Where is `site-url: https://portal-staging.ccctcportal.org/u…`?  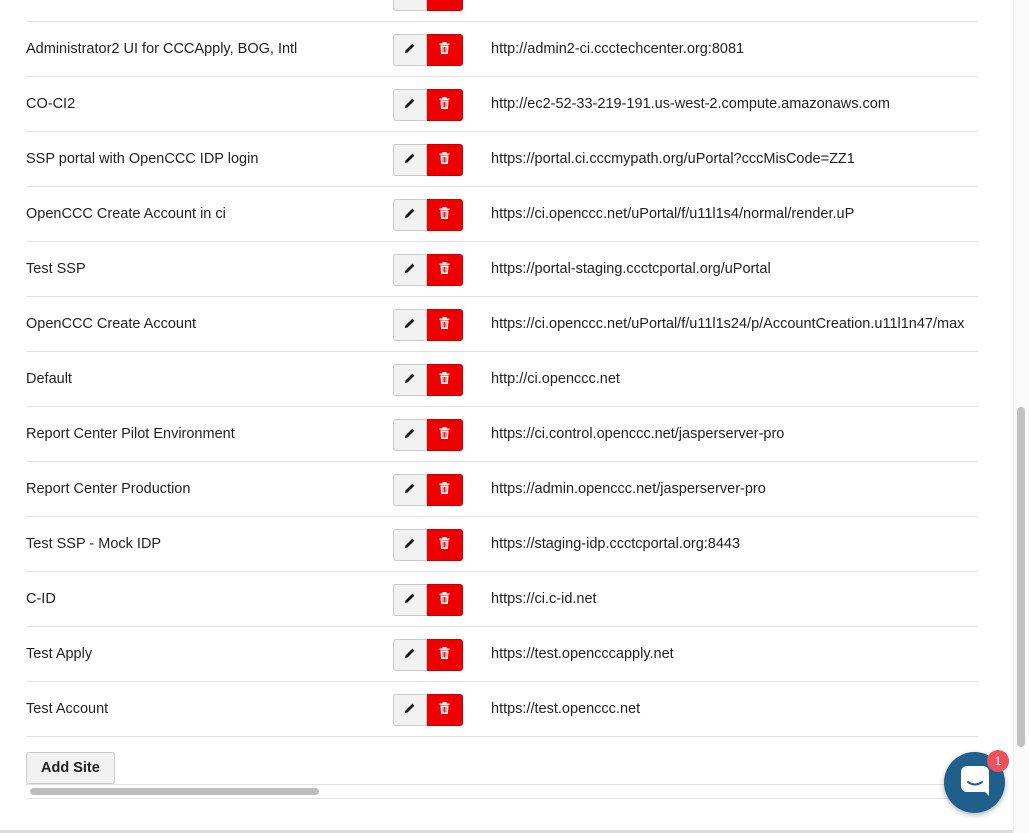 site-url: https://portal-staging.ccctcportal.org/u… is located at coordinates (631, 269).